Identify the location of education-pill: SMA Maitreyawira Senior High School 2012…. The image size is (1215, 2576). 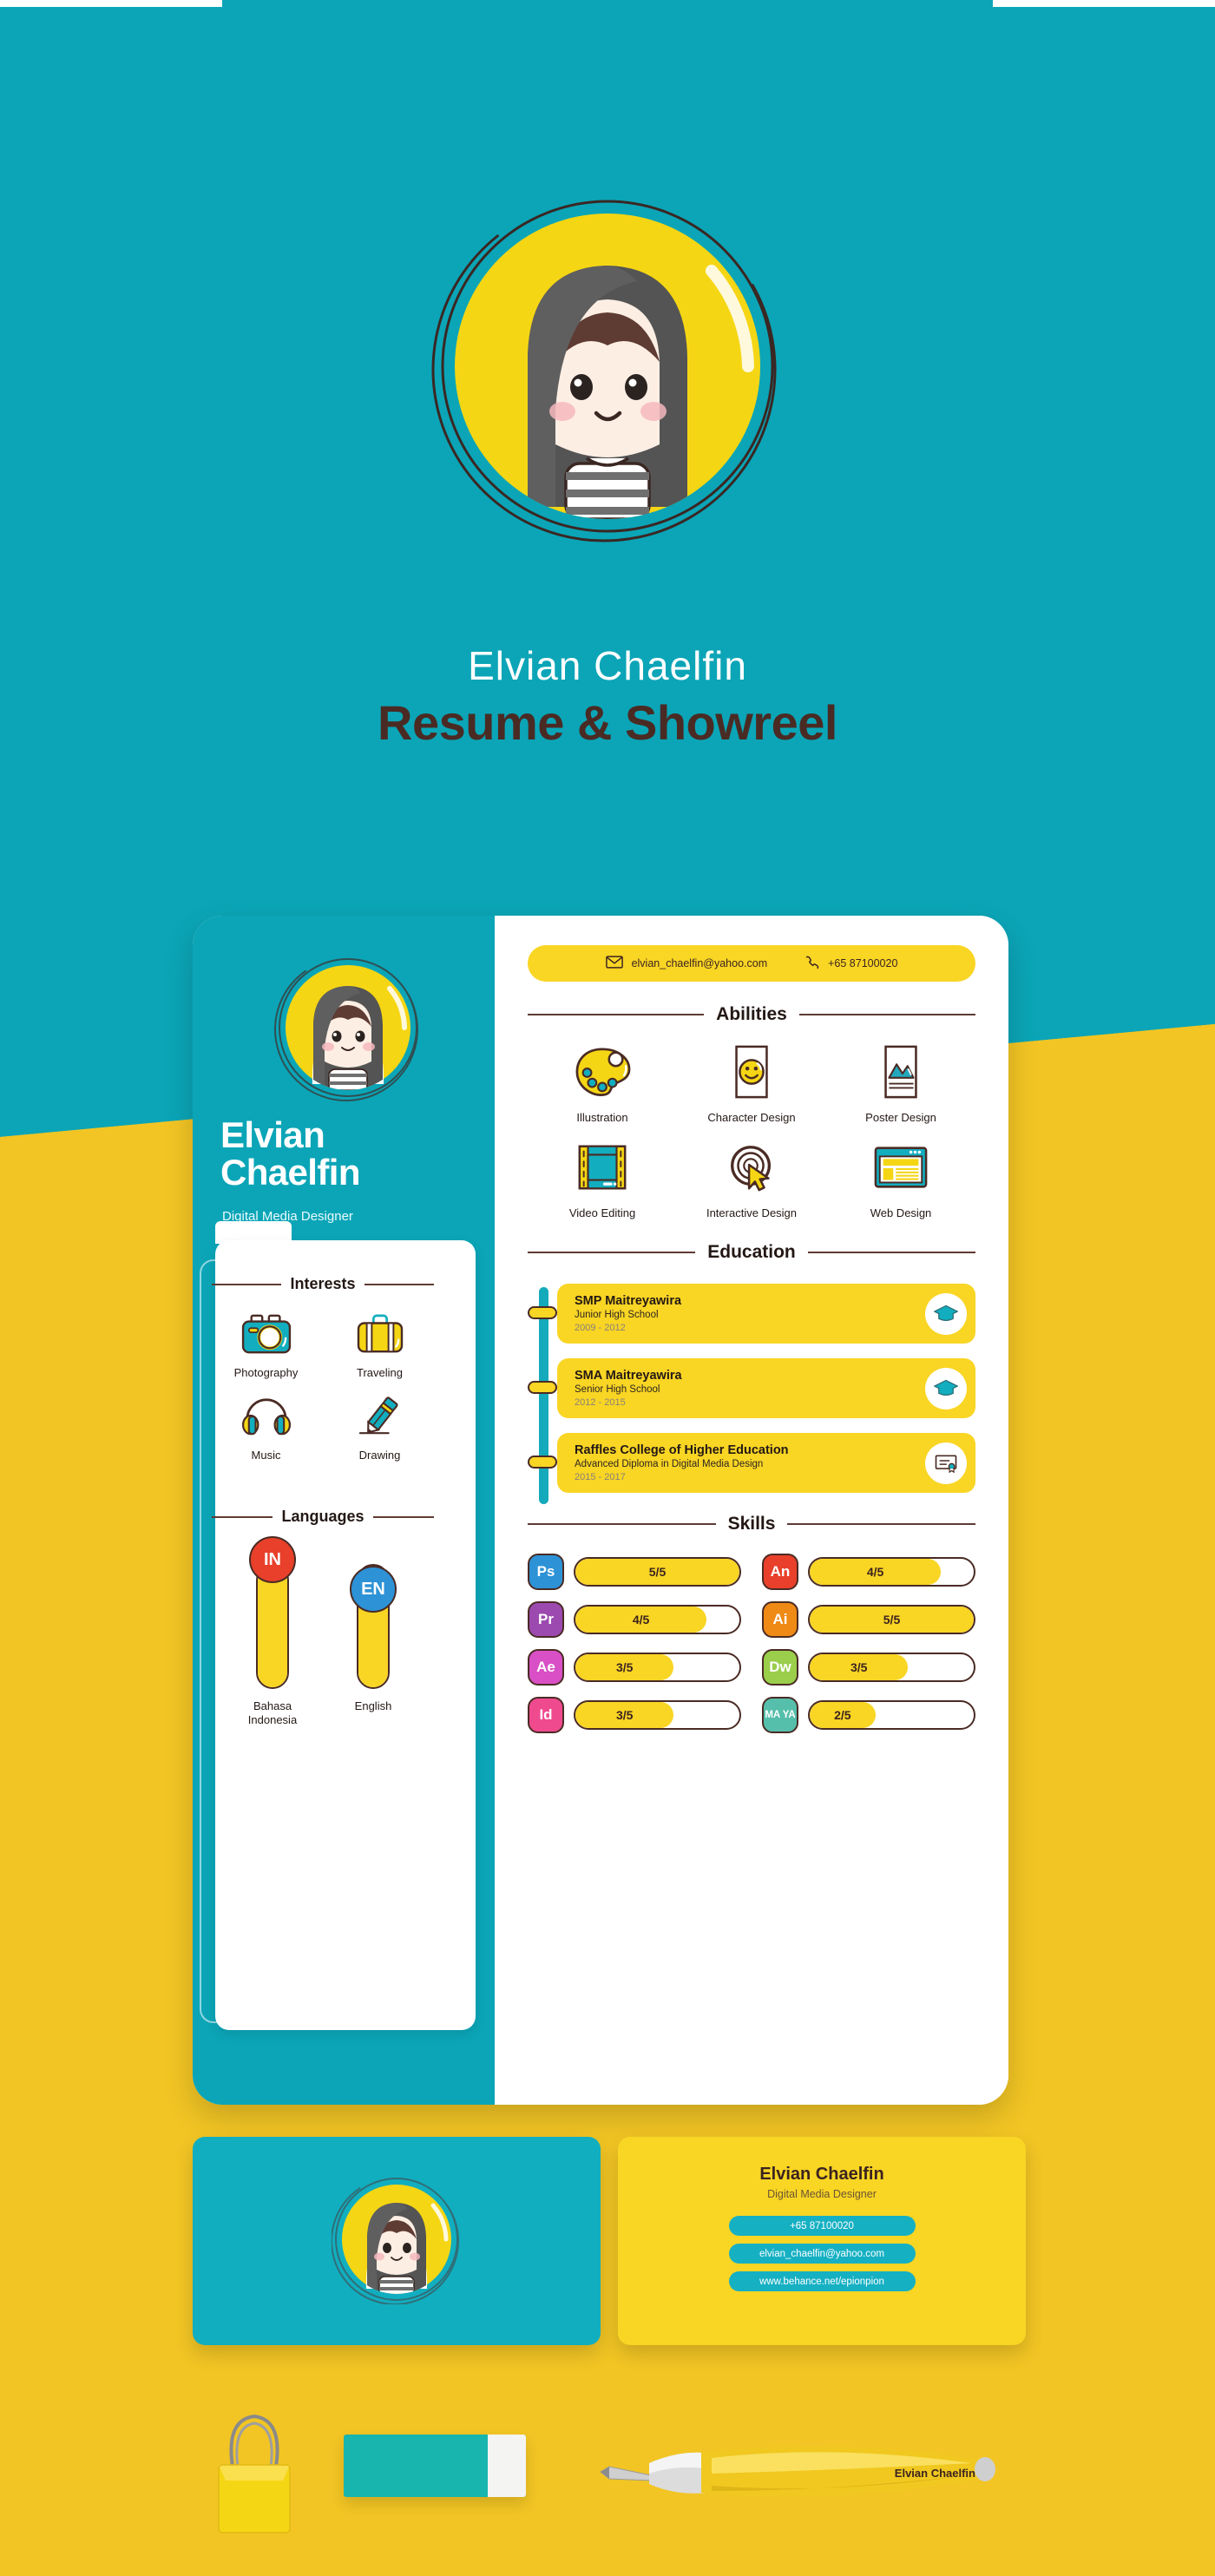
(766, 1388).